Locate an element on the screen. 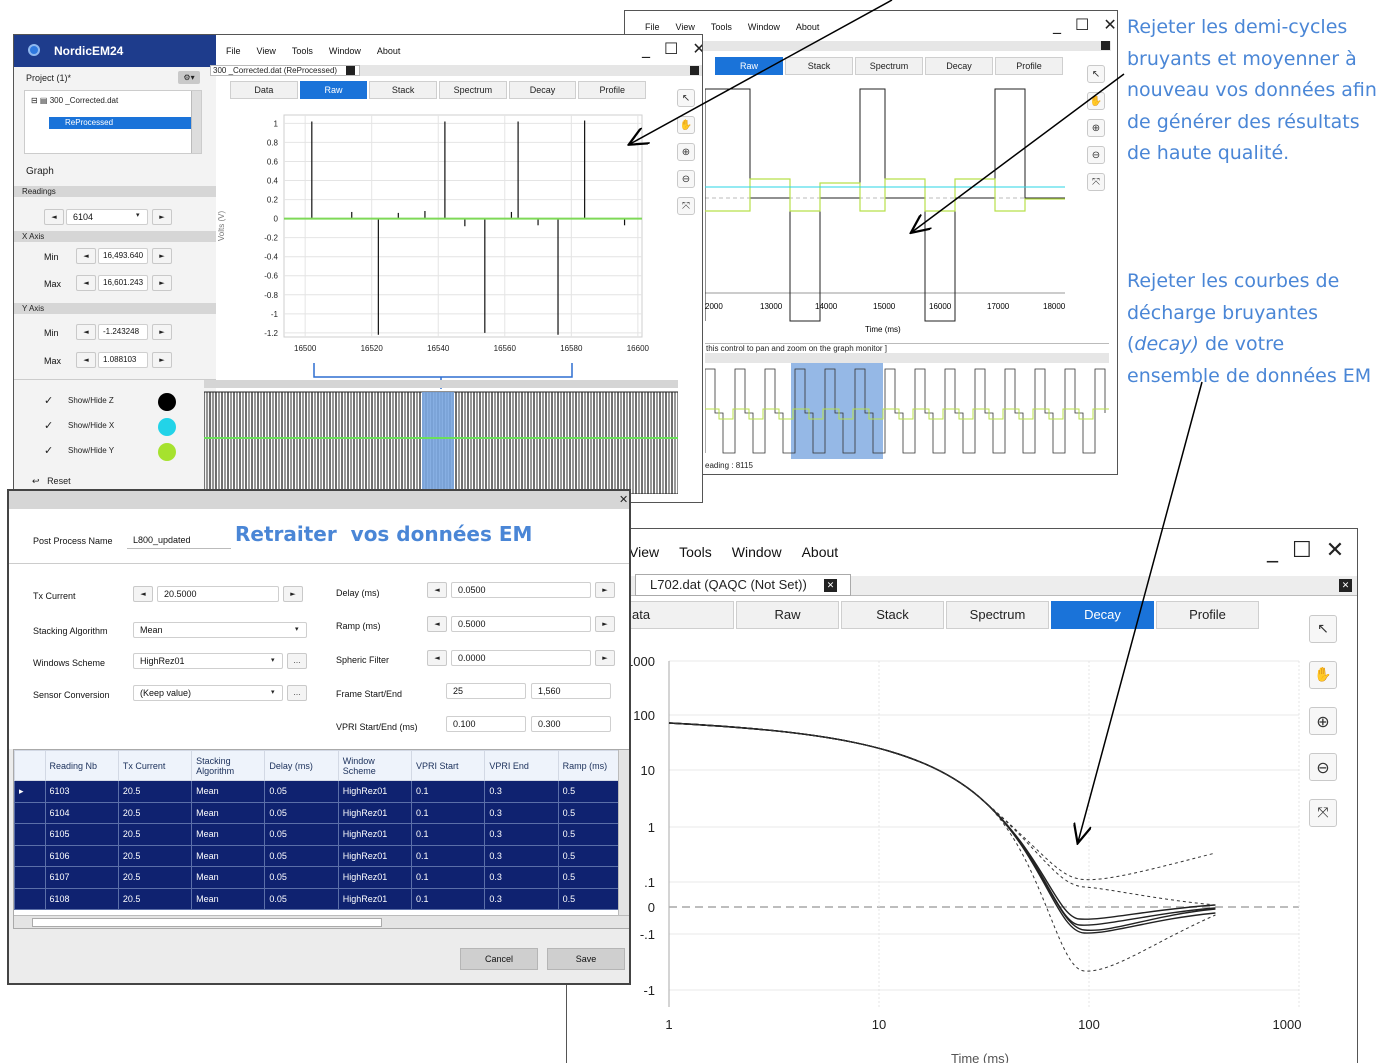  ramp-next-button: ► is located at coordinates (605, 624).